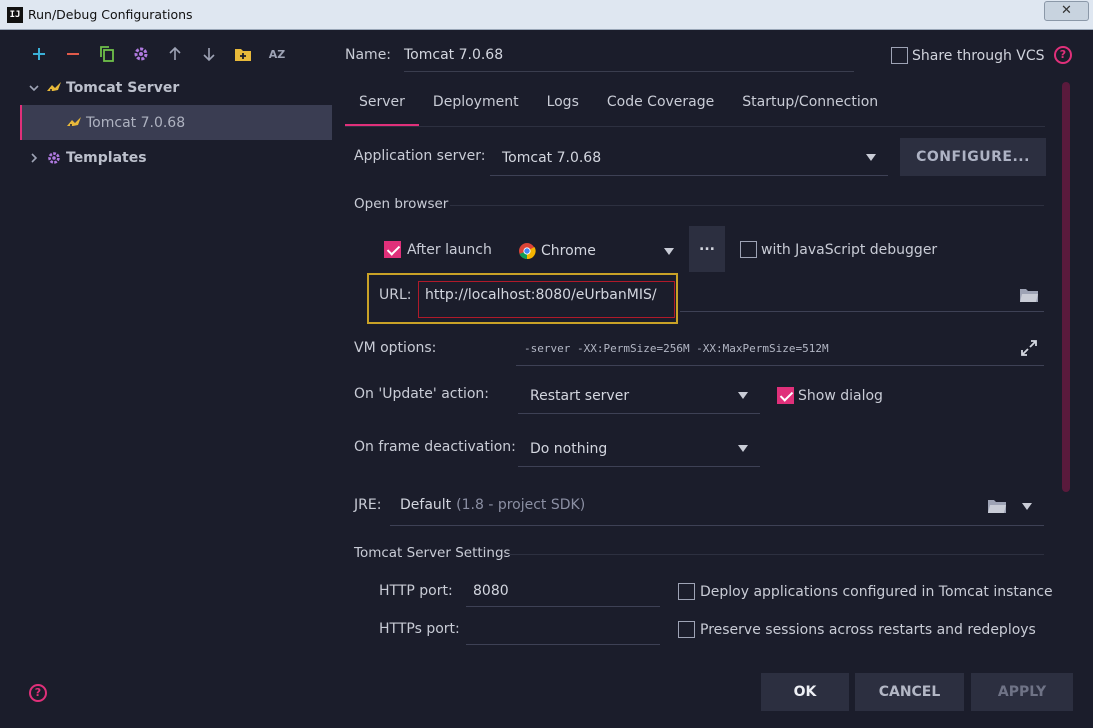 The image size is (1093, 728). What do you see at coordinates (686, 591) in the screenshot?
I see `deploy-apps-checkbox` at bounding box center [686, 591].